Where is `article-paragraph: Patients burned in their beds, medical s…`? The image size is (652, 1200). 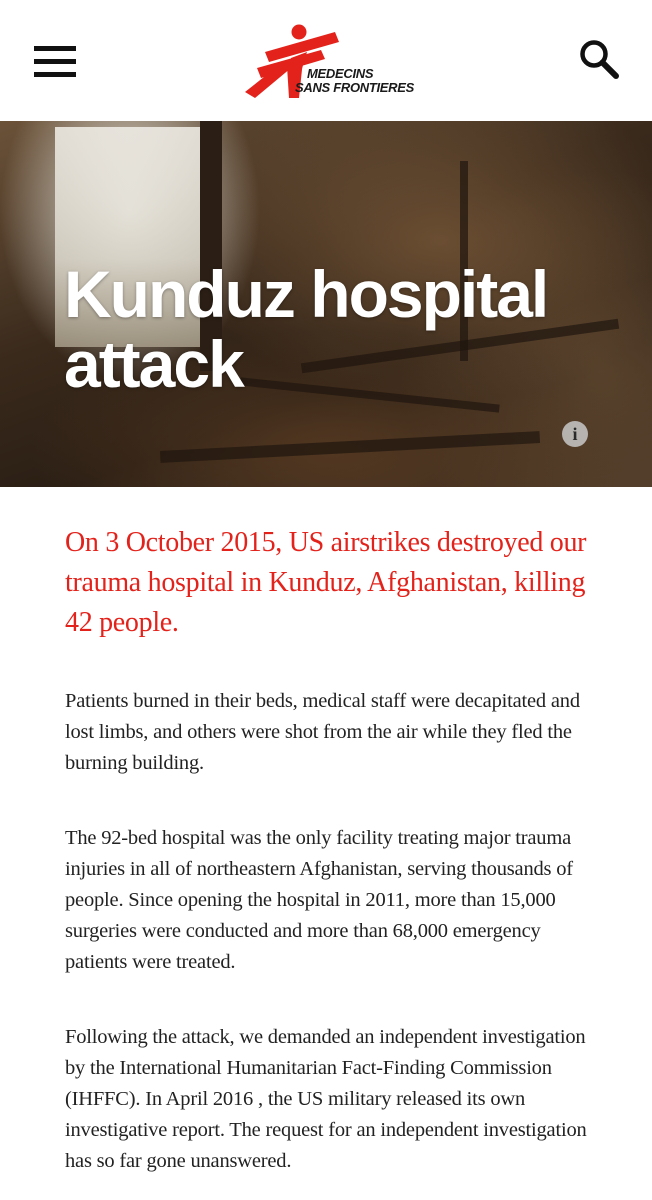
article-paragraph: Patients burned in their beds, medical s… is located at coordinates (322, 732).